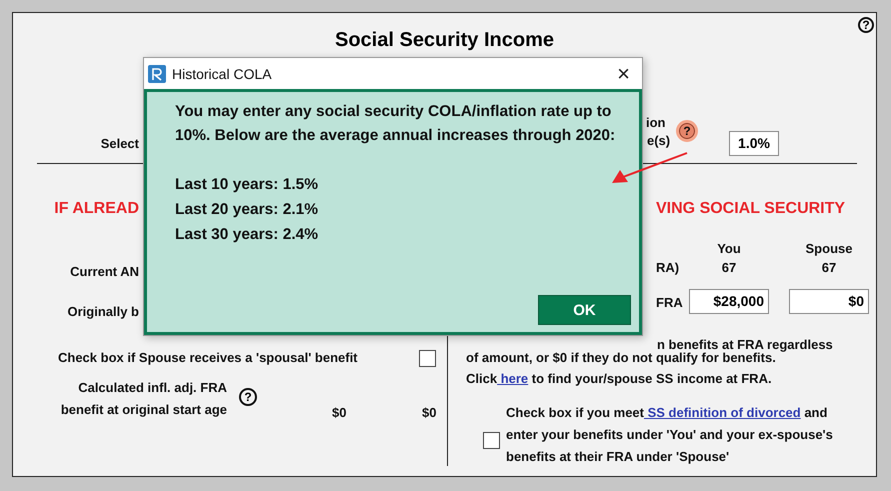 The image size is (891, 491). What do you see at coordinates (729, 249) in the screenshot?
I see `column-header: You` at bounding box center [729, 249].